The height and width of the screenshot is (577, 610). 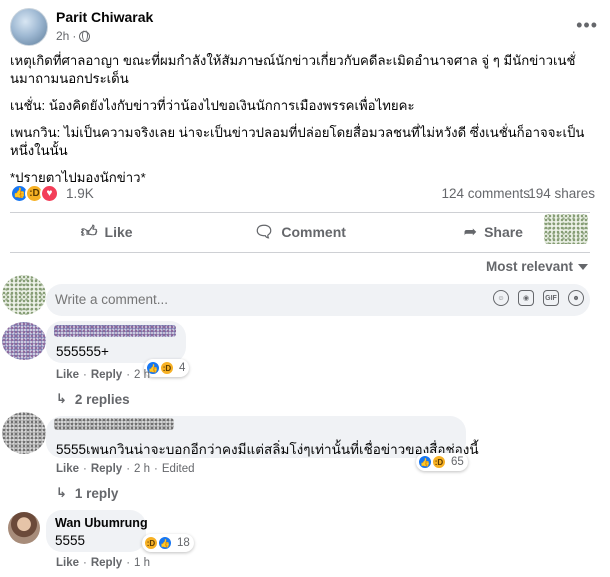 What do you see at coordinates (526, 298) in the screenshot?
I see `camera-icon: ◉` at bounding box center [526, 298].